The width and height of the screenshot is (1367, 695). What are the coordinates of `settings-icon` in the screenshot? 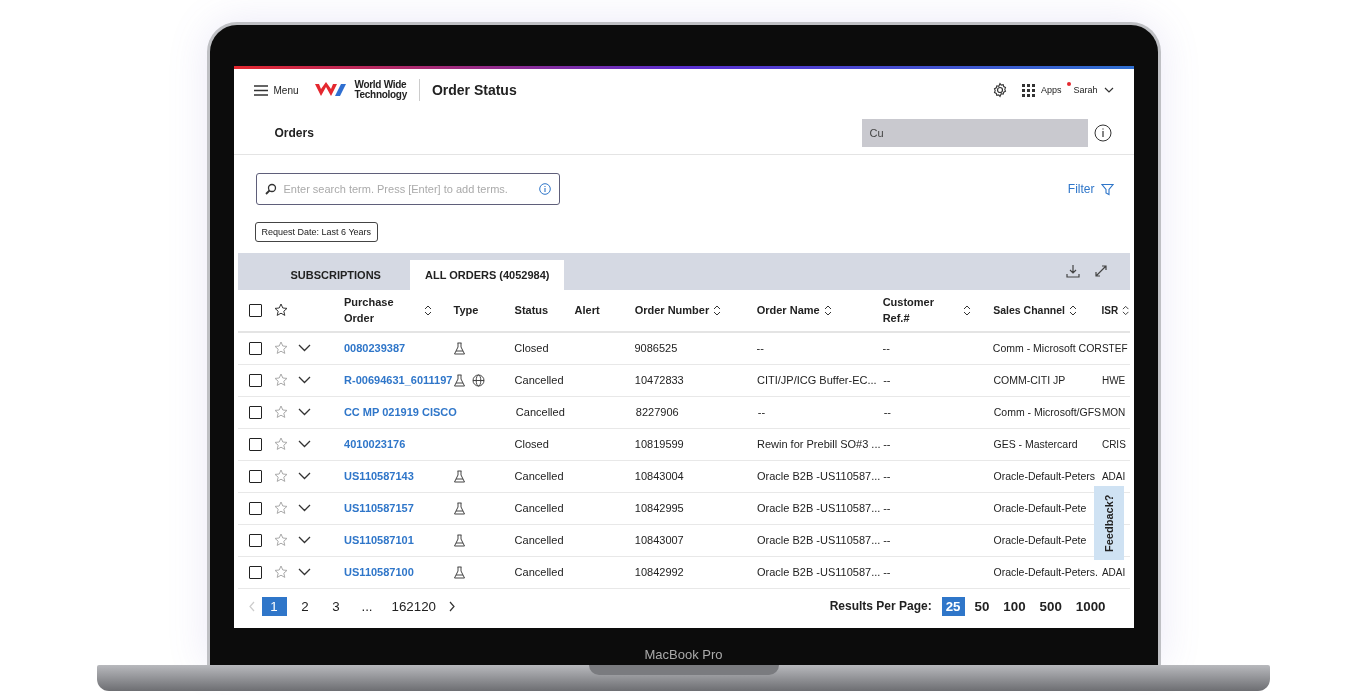 It's located at (999, 90).